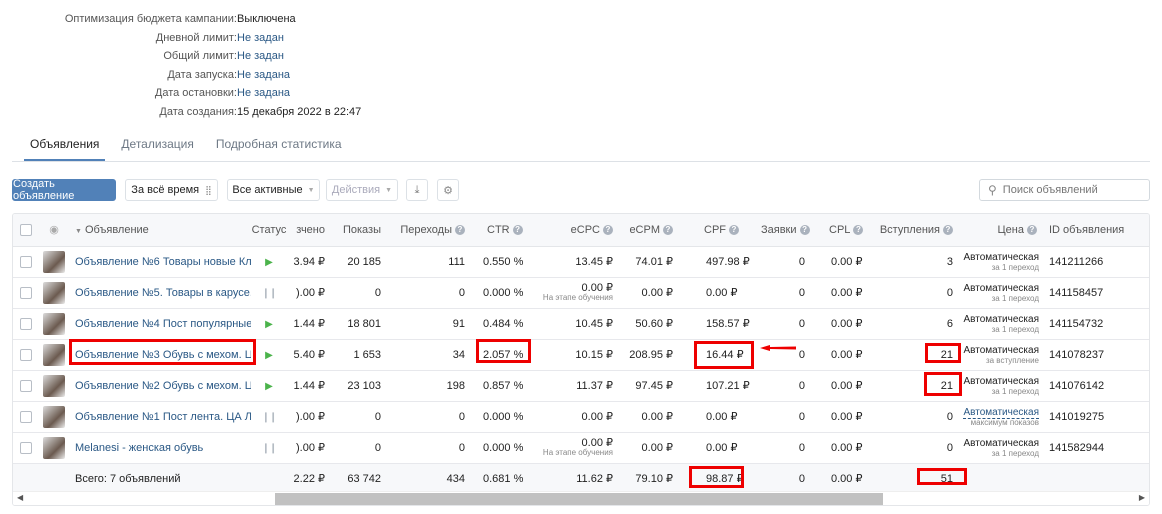  What do you see at coordinates (917, 230) in the screenshot?
I see `col-joins: Вступления?` at bounding box center [917, 230].